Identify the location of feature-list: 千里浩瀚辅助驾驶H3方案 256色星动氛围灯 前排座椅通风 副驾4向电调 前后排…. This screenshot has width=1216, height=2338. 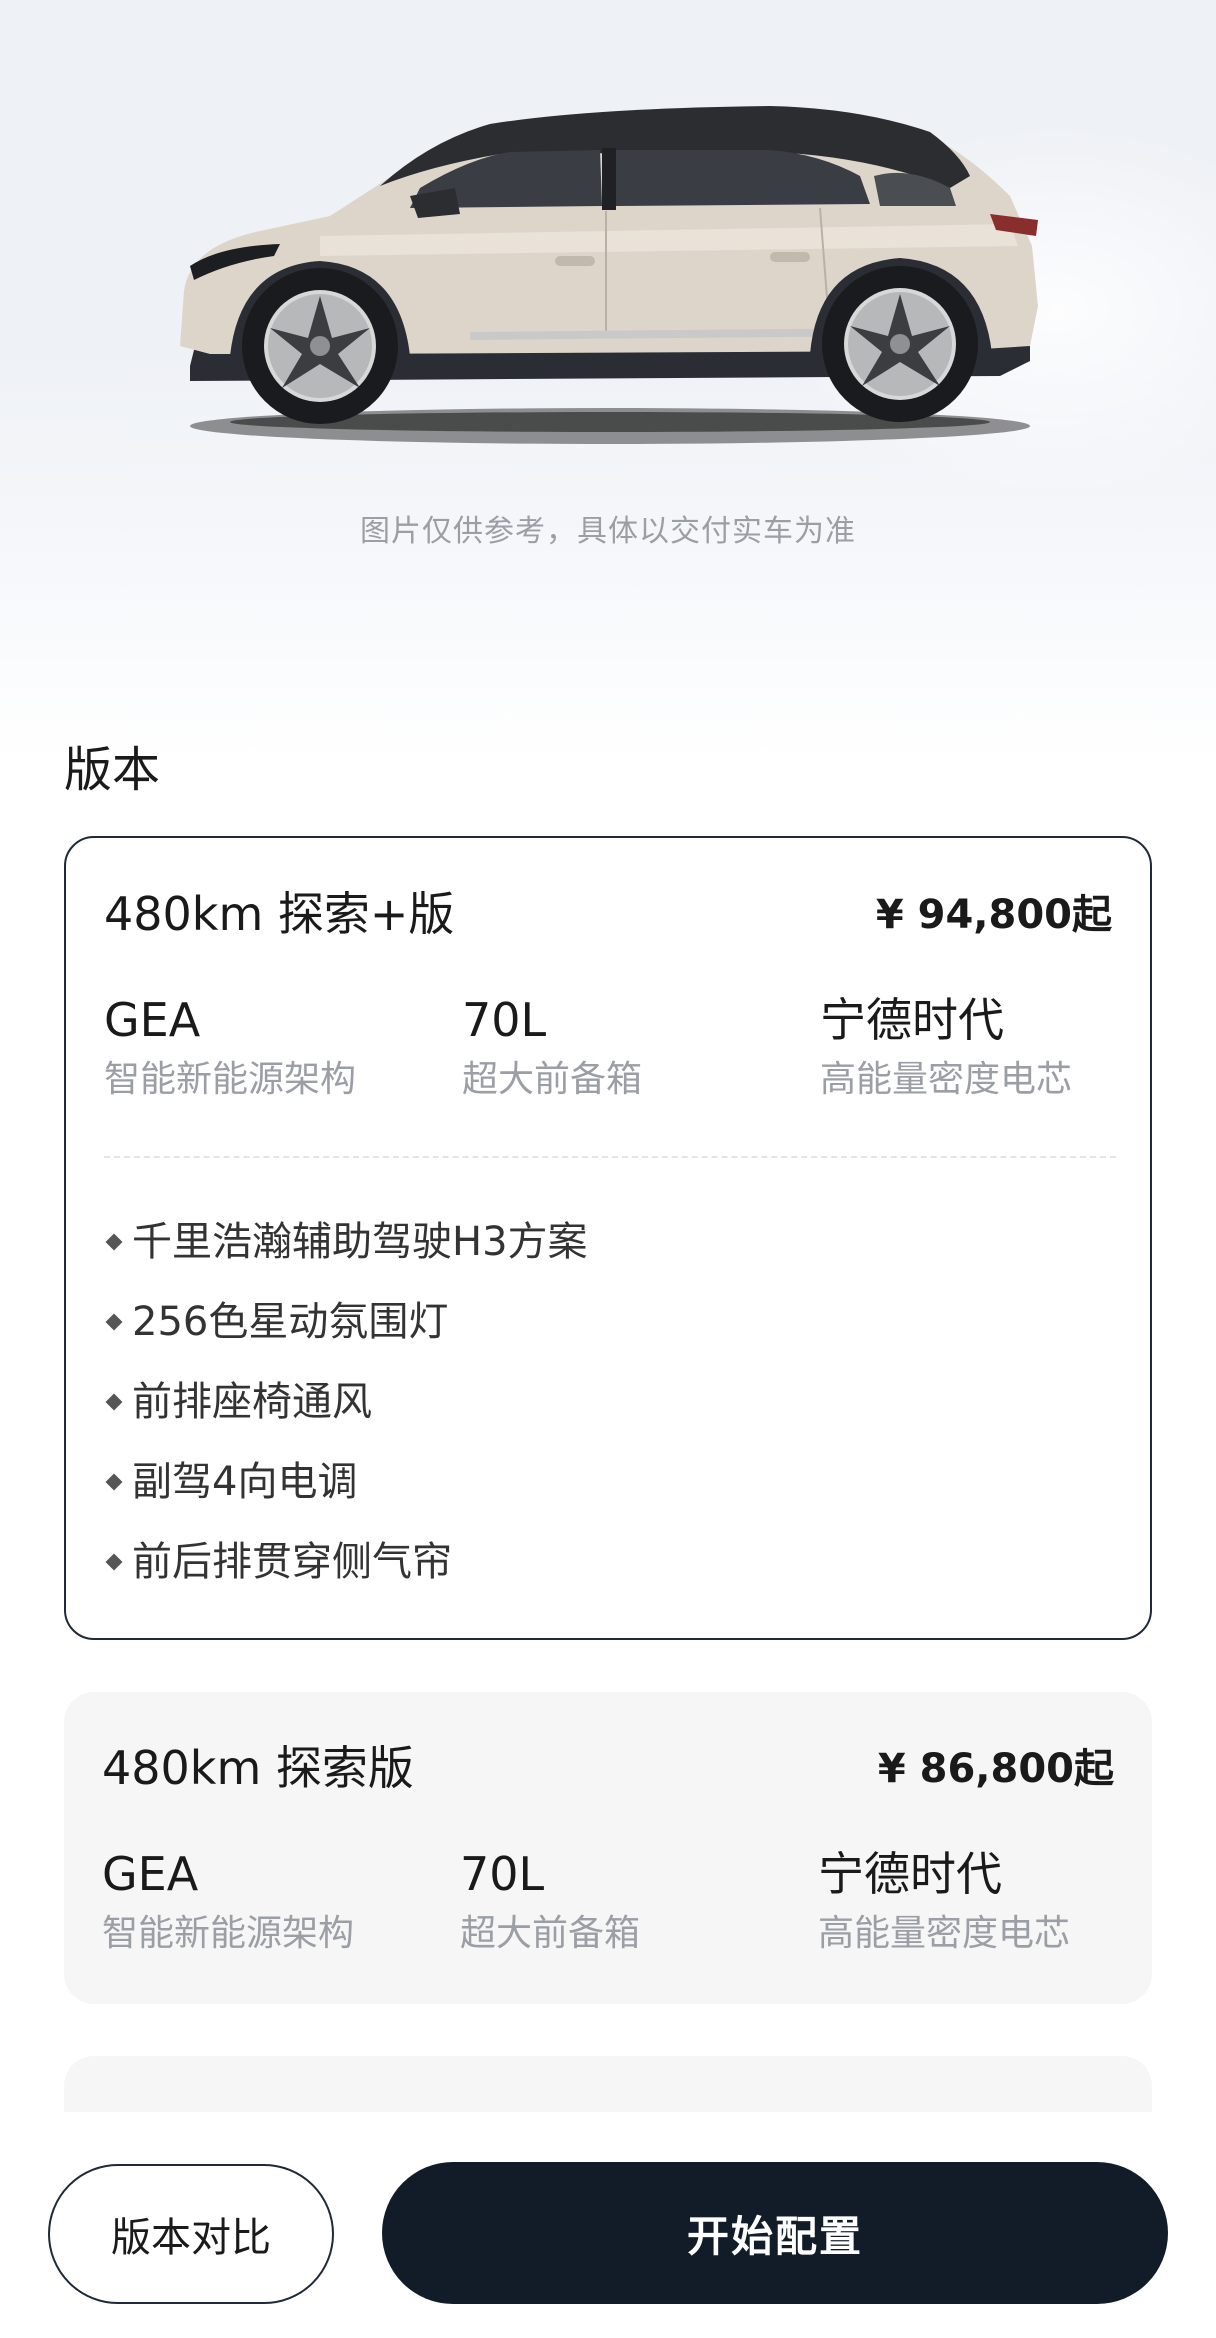
(346, 1414).